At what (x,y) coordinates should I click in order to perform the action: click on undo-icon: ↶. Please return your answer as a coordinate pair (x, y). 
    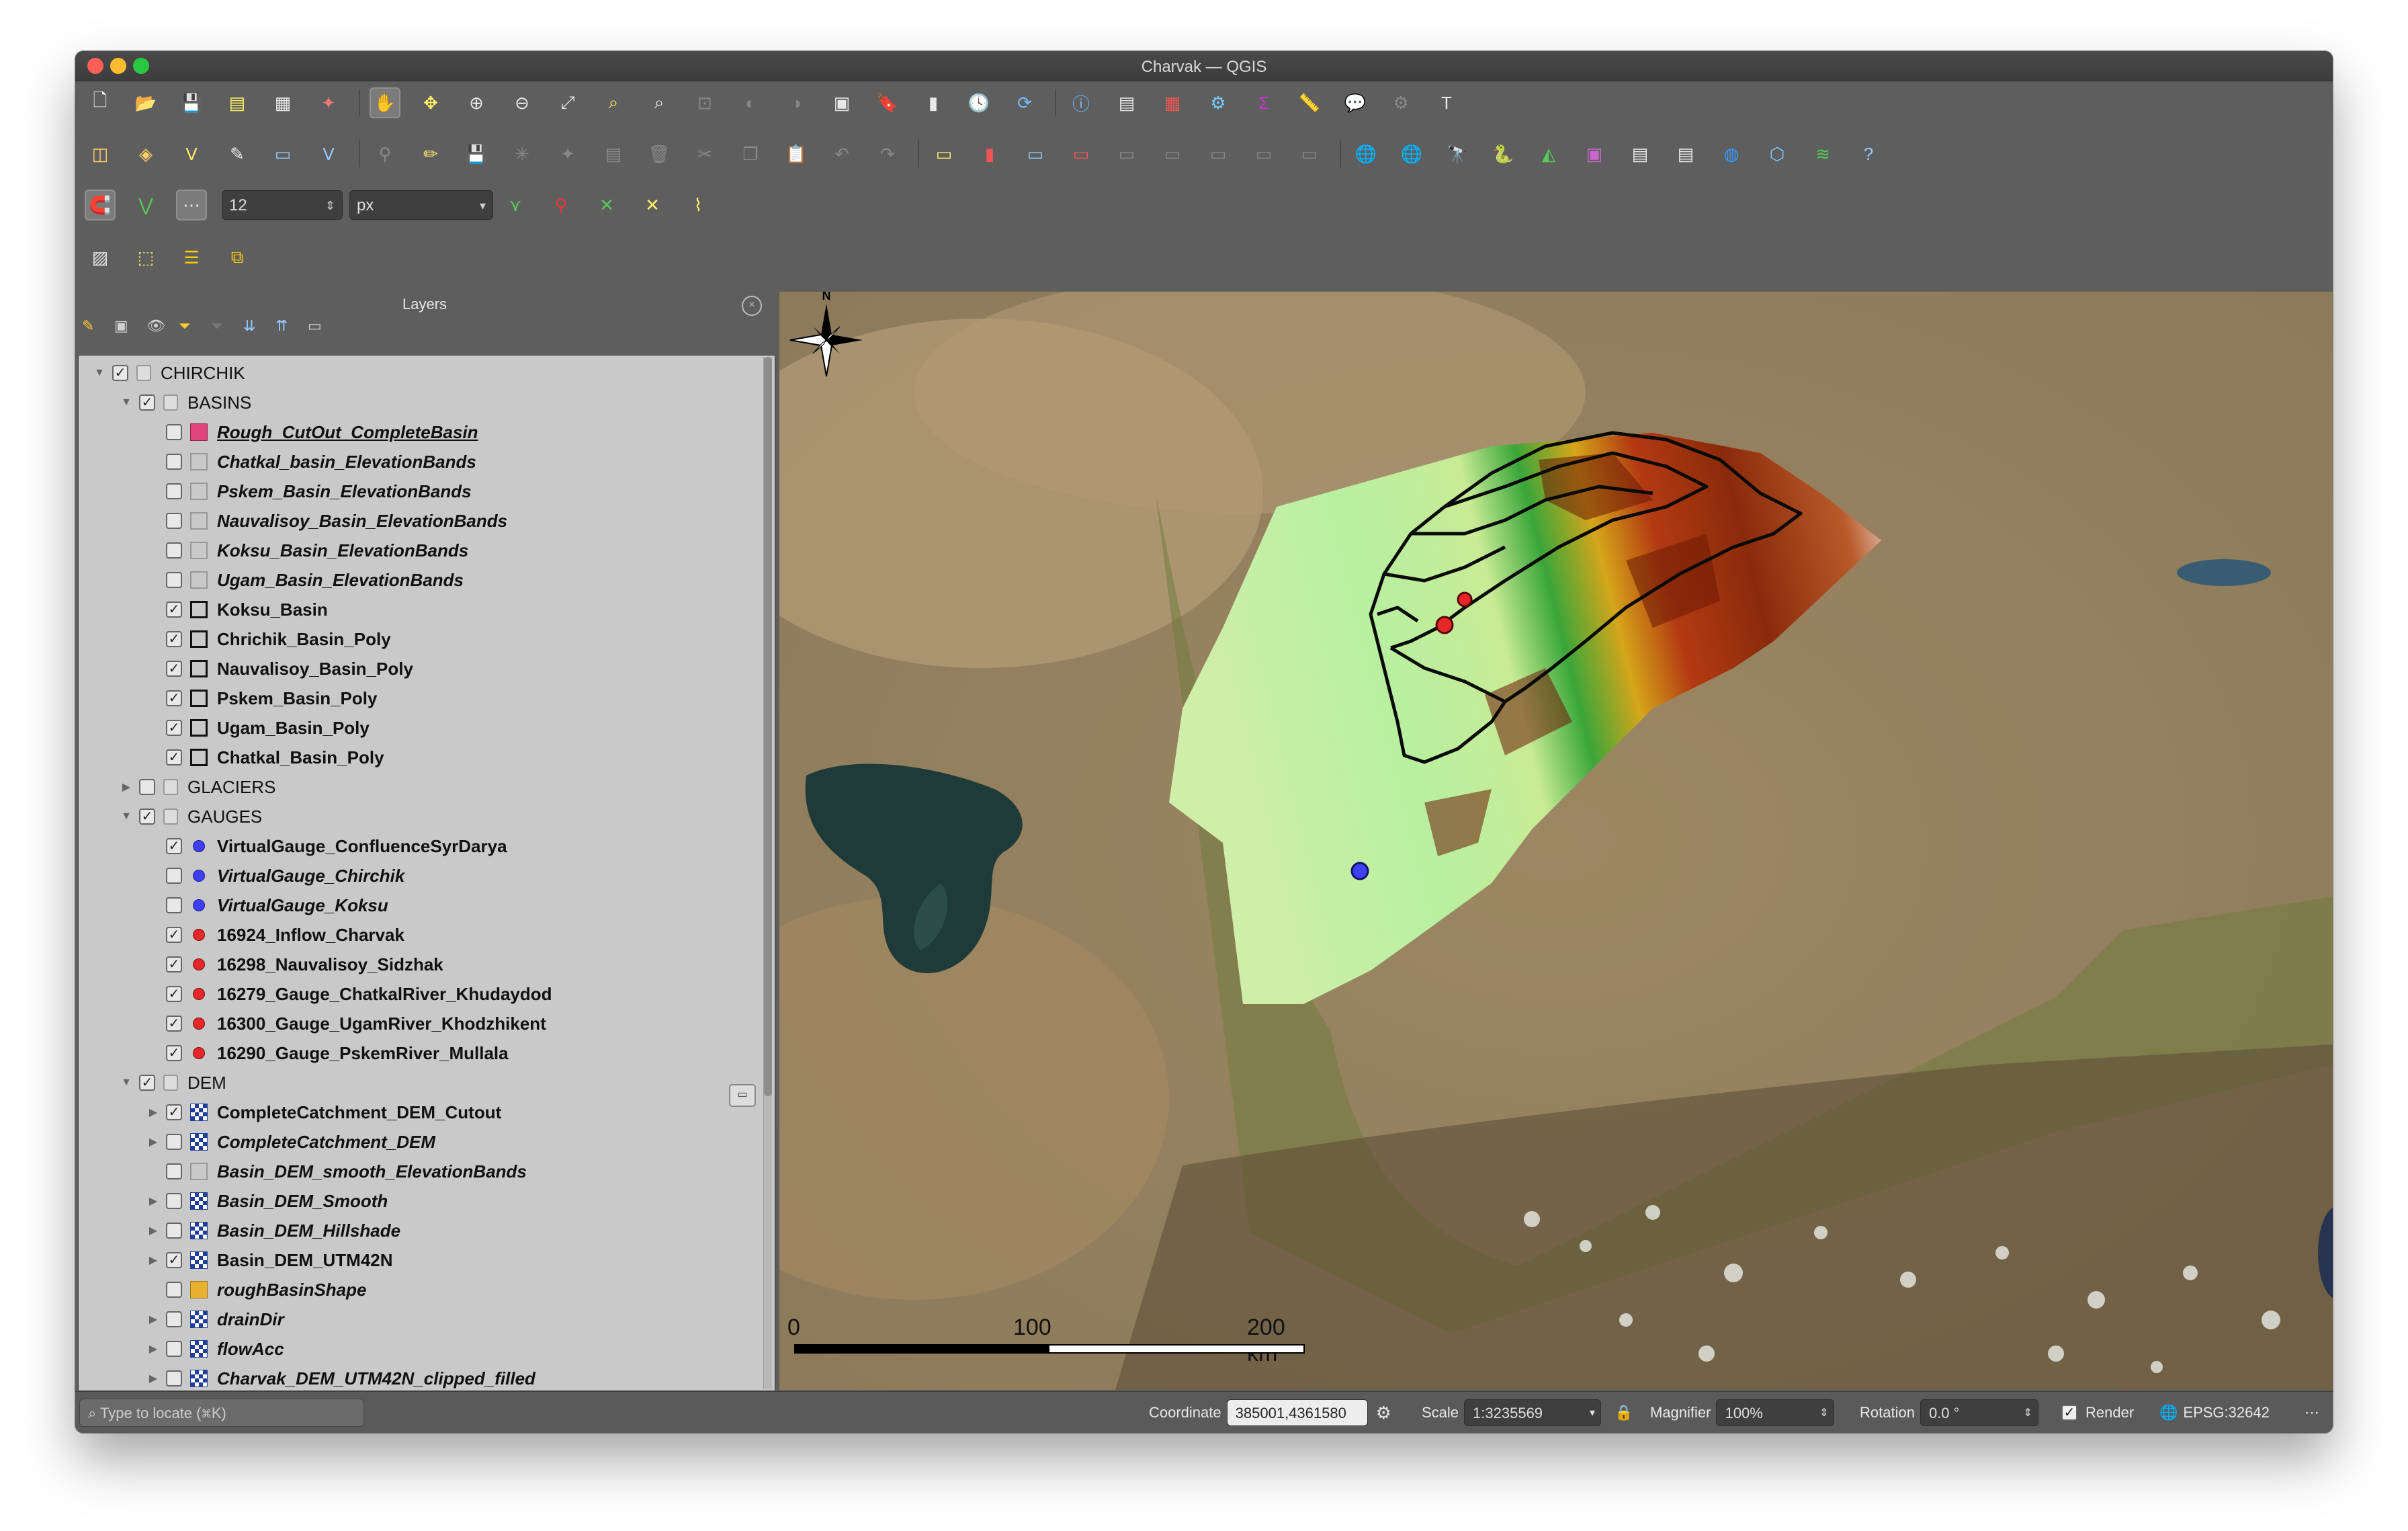
    Looking at the image, I should click on (841, 153).